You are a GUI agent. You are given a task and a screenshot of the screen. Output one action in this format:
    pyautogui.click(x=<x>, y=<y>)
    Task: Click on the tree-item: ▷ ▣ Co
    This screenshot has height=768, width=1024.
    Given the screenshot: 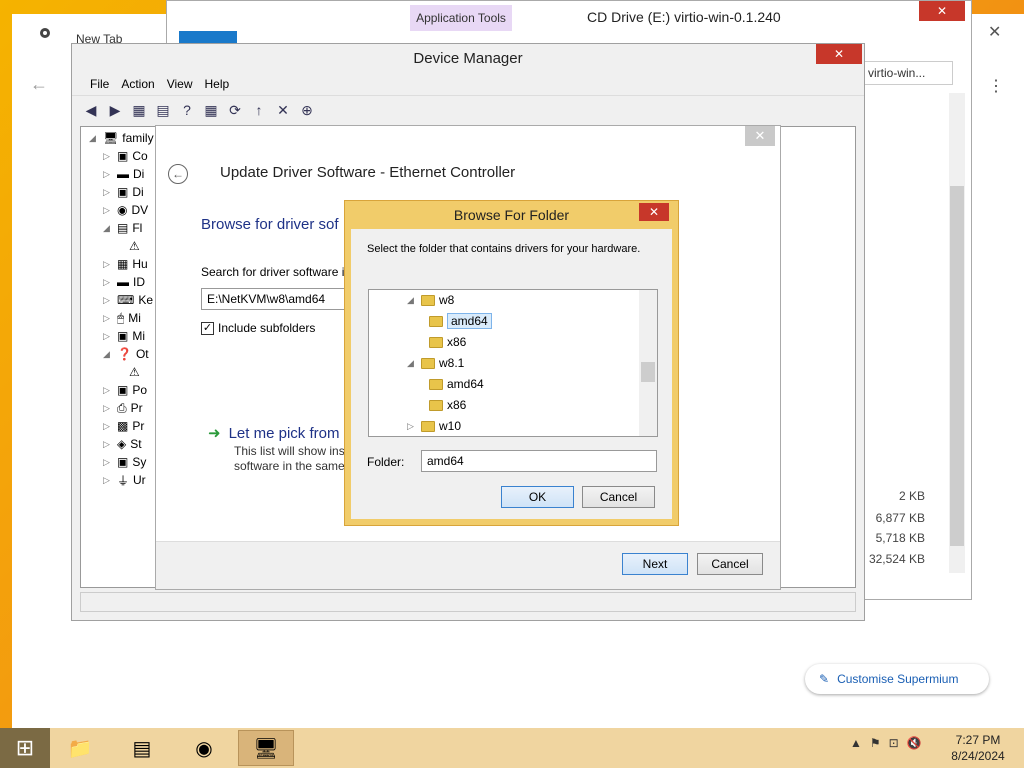 What is the action you would take?
    pyautogui.click(x=125, y=156)
    